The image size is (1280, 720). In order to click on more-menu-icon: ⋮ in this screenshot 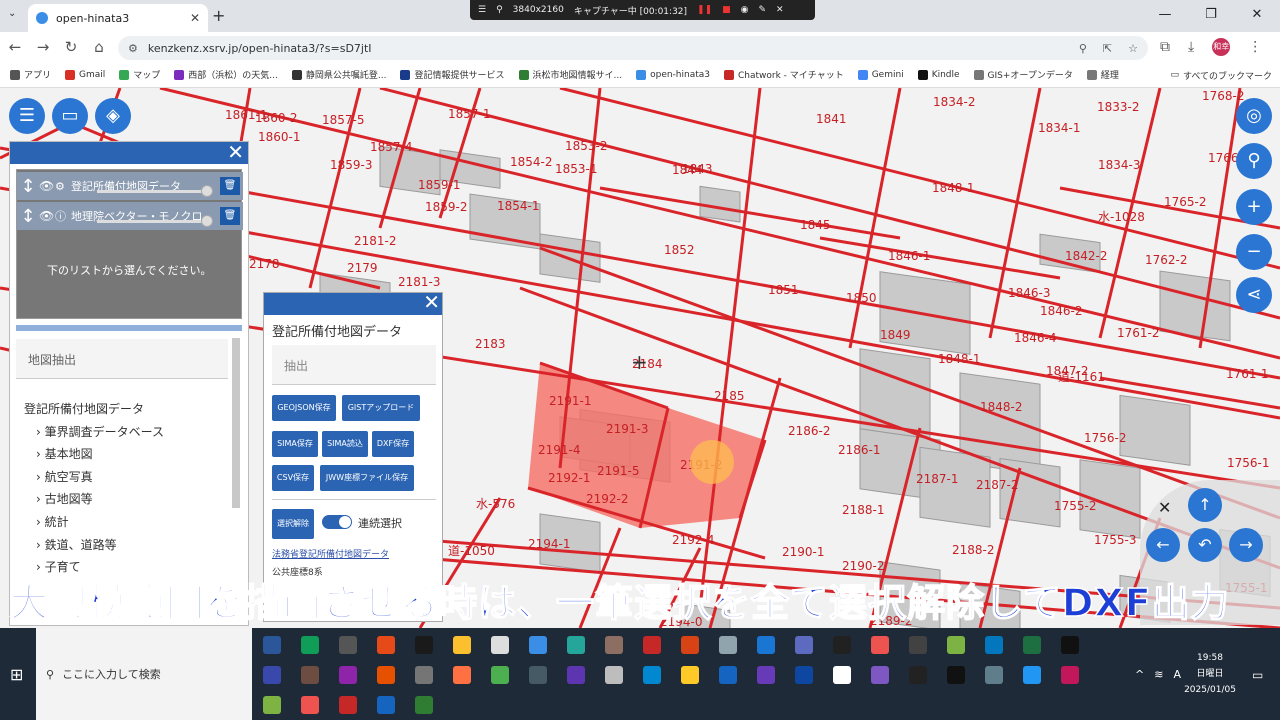, I will do `click(1255, 47)`.